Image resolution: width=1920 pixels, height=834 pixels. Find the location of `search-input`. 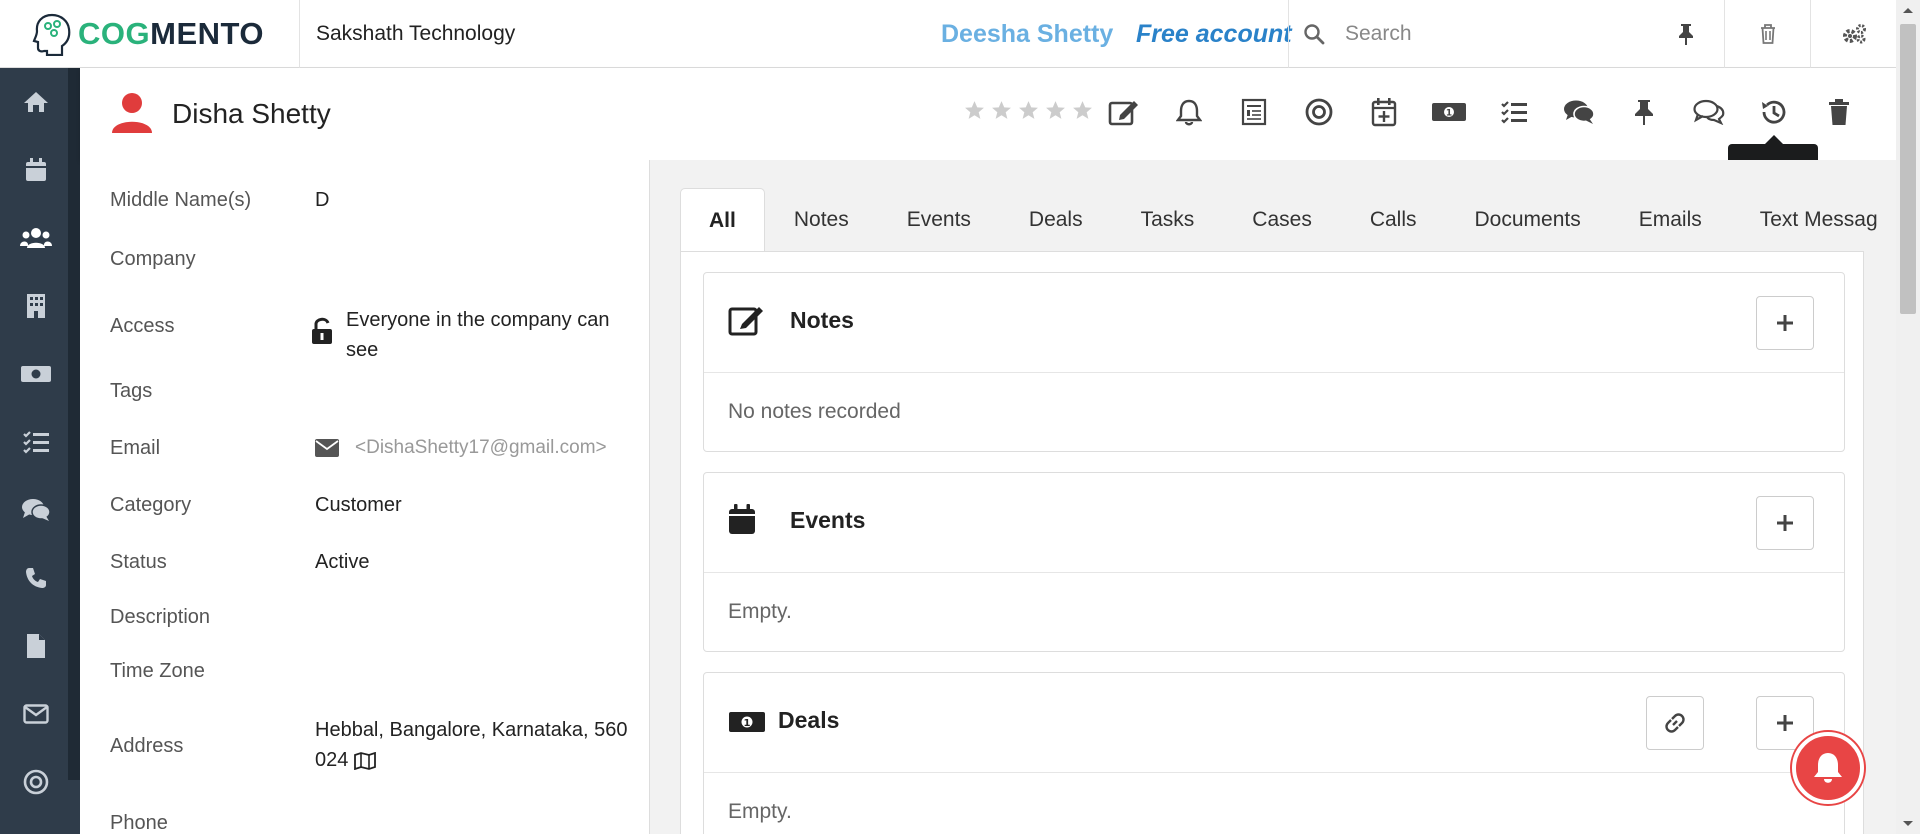

search-input is located at coordinates (1495, 34).